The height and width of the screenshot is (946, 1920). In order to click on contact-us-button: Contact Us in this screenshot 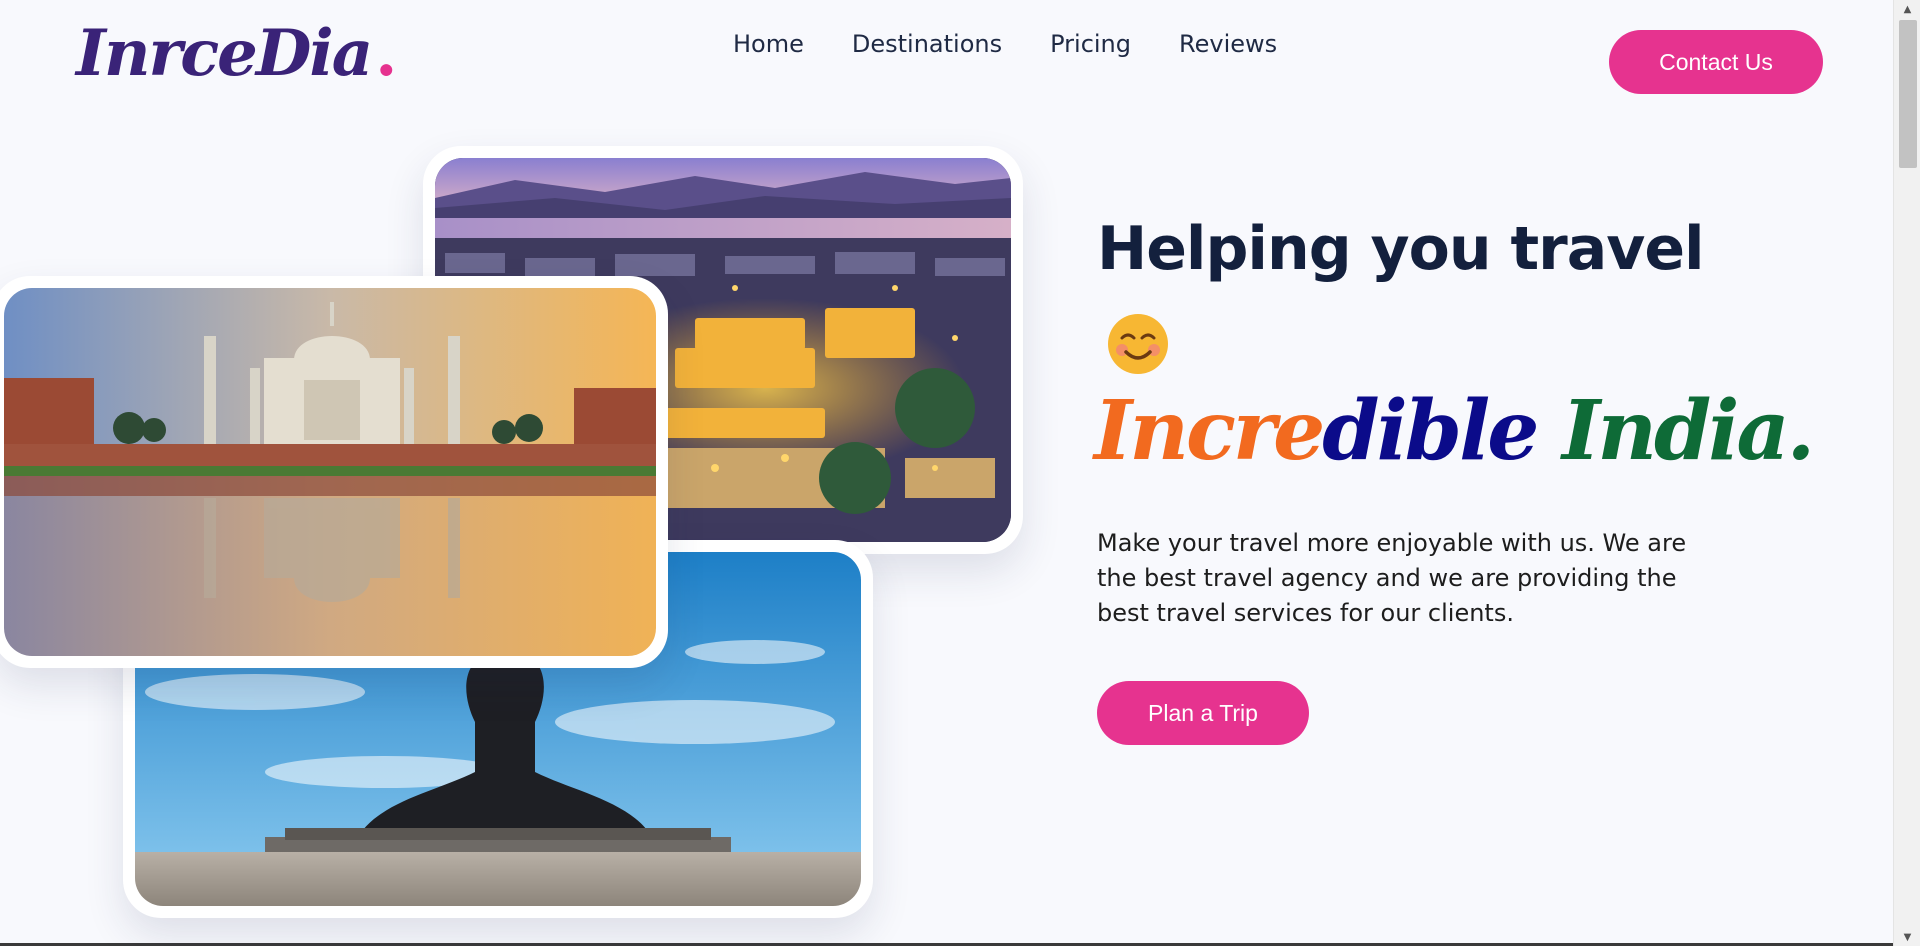, I will do `click(1716, 62)`.